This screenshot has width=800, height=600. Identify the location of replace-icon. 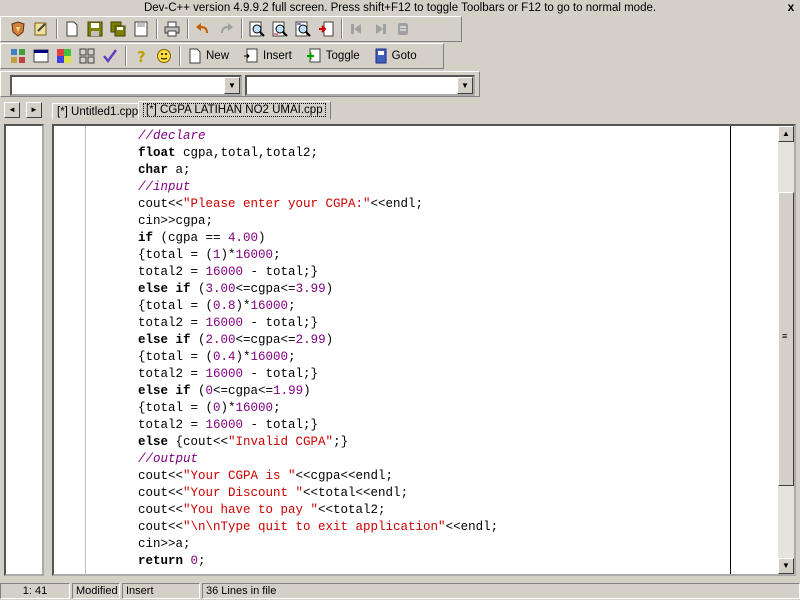
(280, 29).